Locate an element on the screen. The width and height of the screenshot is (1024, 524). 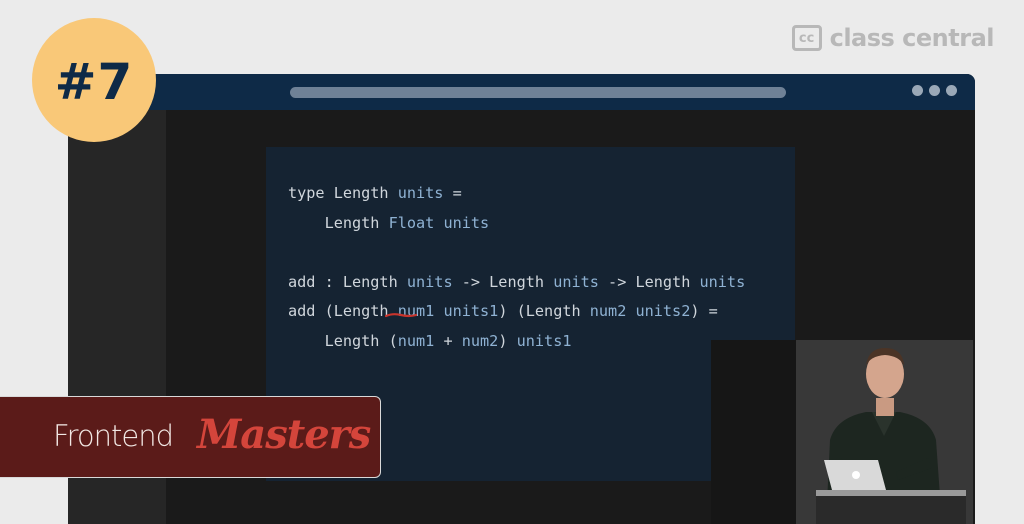
speaker-video is located at coordinates (842, 432).